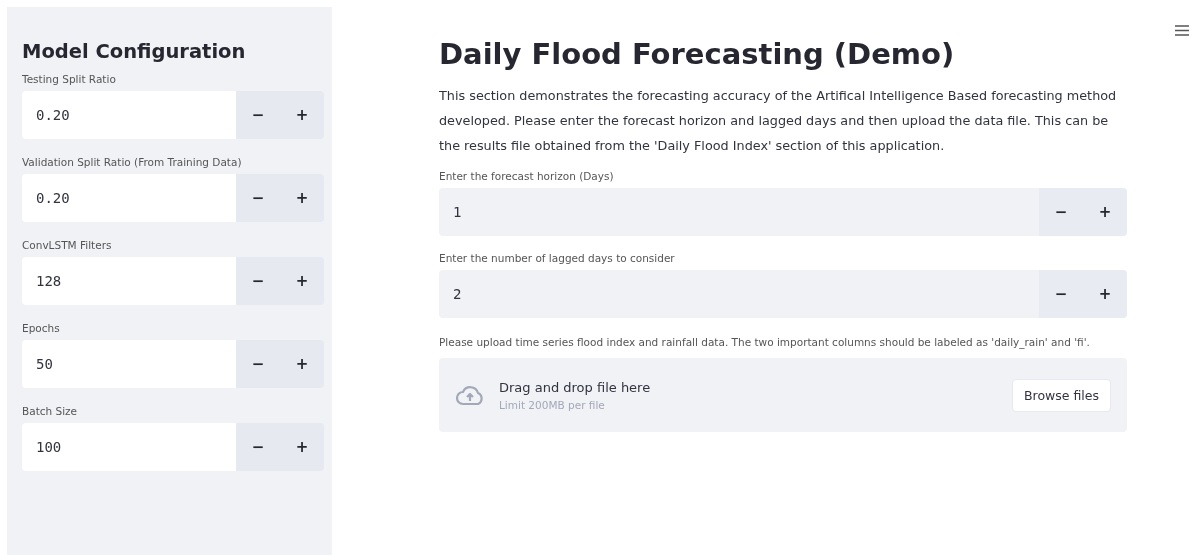 The width and height of the screenshot is (1195, 555). I want to click on number-field: 50, so click(129, 364).